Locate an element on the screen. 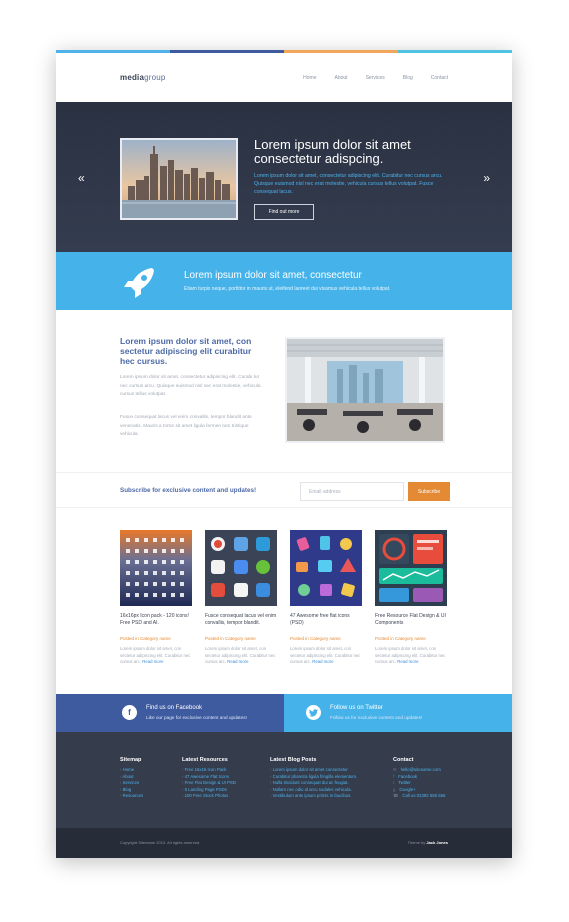  rocket-icon is located at coordinates (140, 285).